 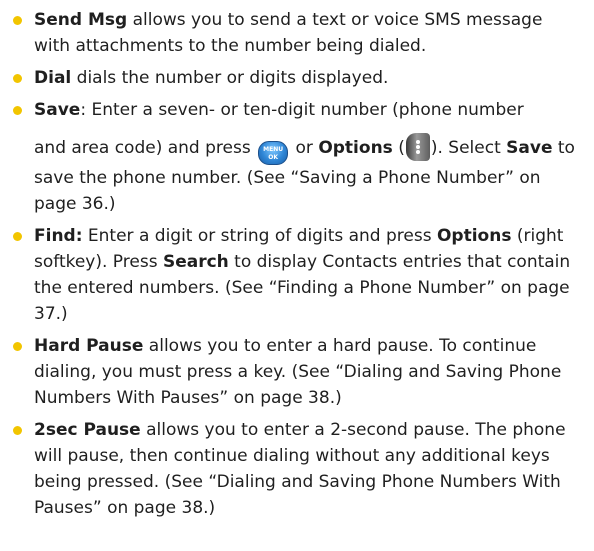 I want to click on menu-key-label: MENU, so click(x=273, y=149).